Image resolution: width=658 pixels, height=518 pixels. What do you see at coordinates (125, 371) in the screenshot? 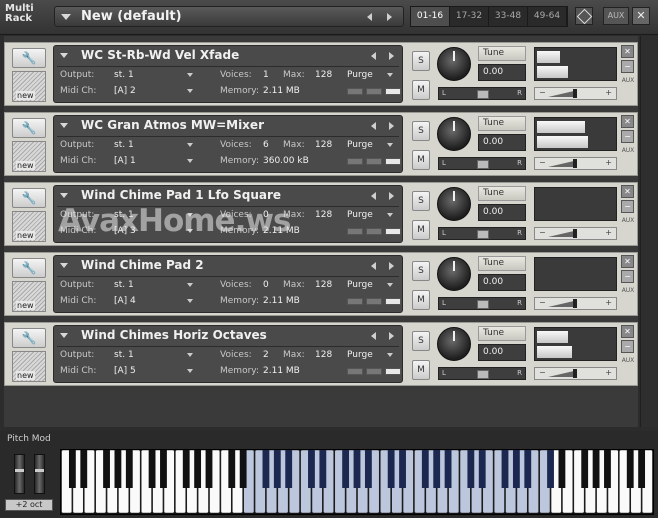
I see `midi-channel-value: [A] 5` at bounding box center [125, 371].